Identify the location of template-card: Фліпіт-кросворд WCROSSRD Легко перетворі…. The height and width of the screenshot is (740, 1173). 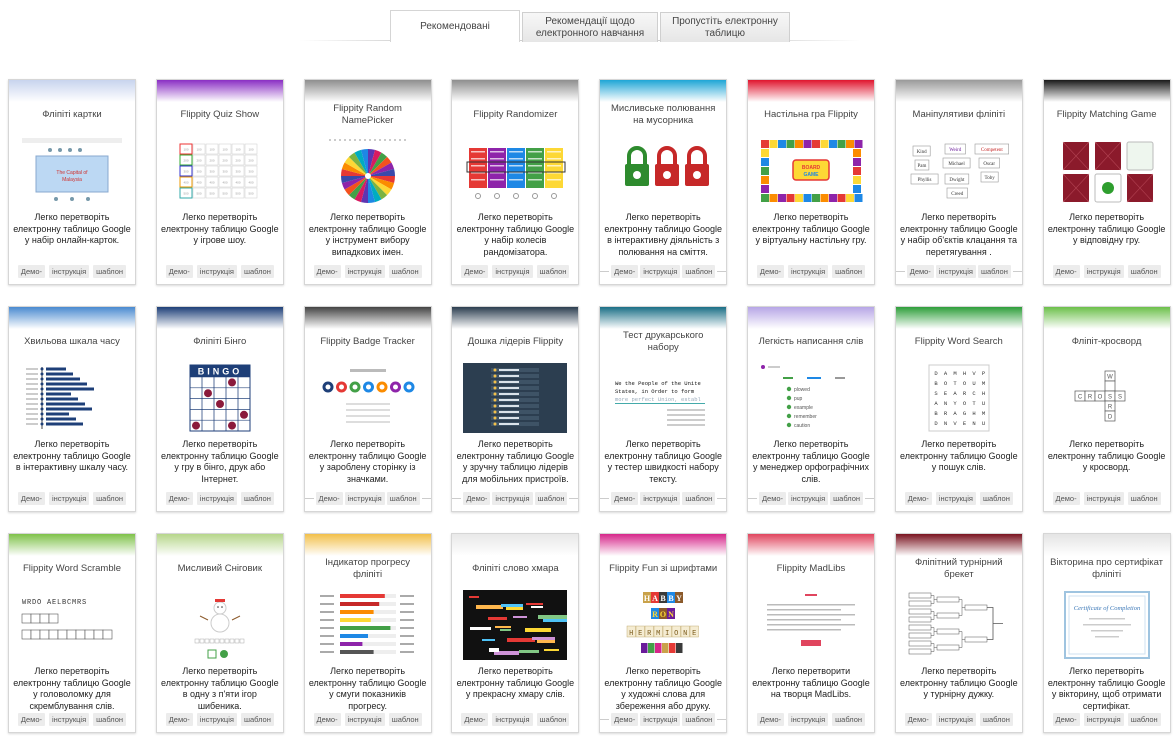
(1106, 409).